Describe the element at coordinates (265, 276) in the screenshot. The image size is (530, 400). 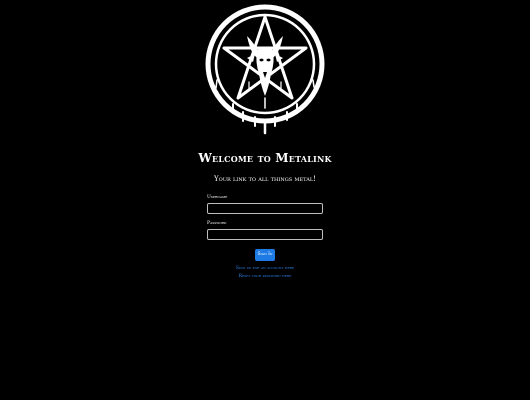
I see `reset-password-link: Reset your password here` at that location.